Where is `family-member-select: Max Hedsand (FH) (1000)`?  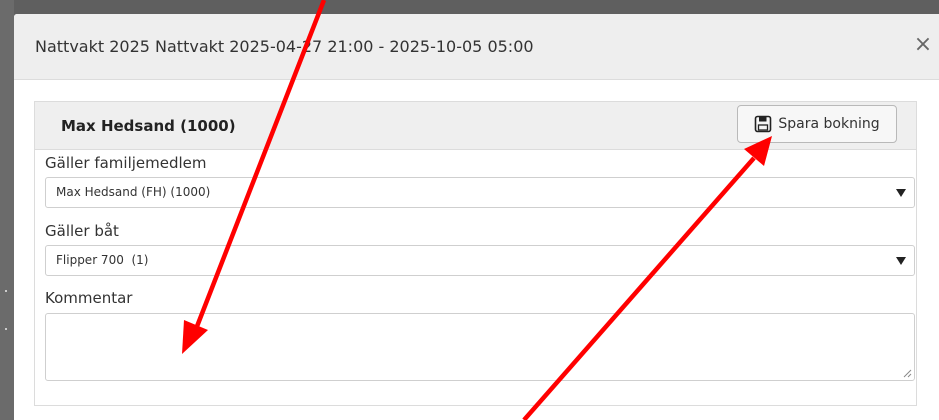
family-member-select: Max Hedsand (FH) (1000) is located at coordinates (480, 192).